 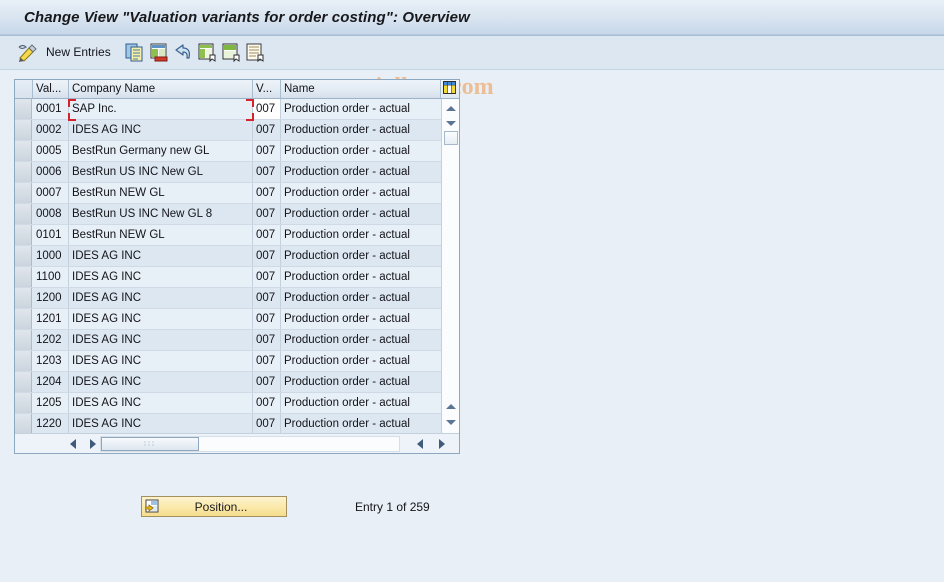 What do you see at coordinates (451, 108) in the screenshot?
I see `scroll-up-button` at bounding box center [451, 108].